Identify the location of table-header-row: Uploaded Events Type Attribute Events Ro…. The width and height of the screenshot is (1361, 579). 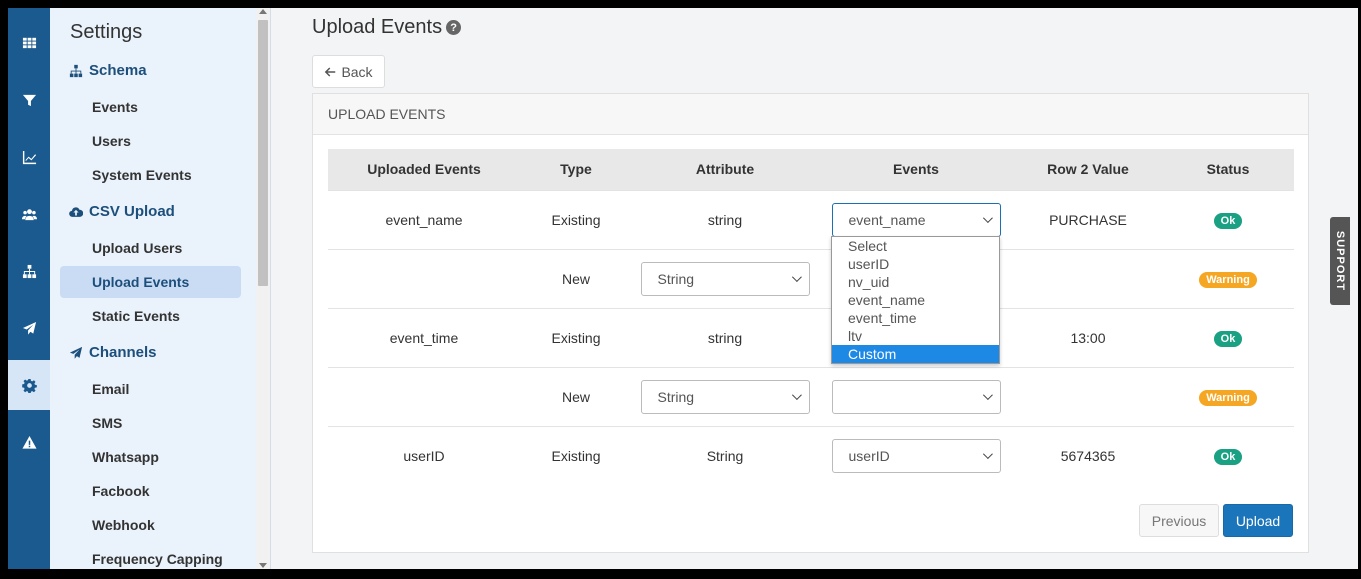
(811, 169).